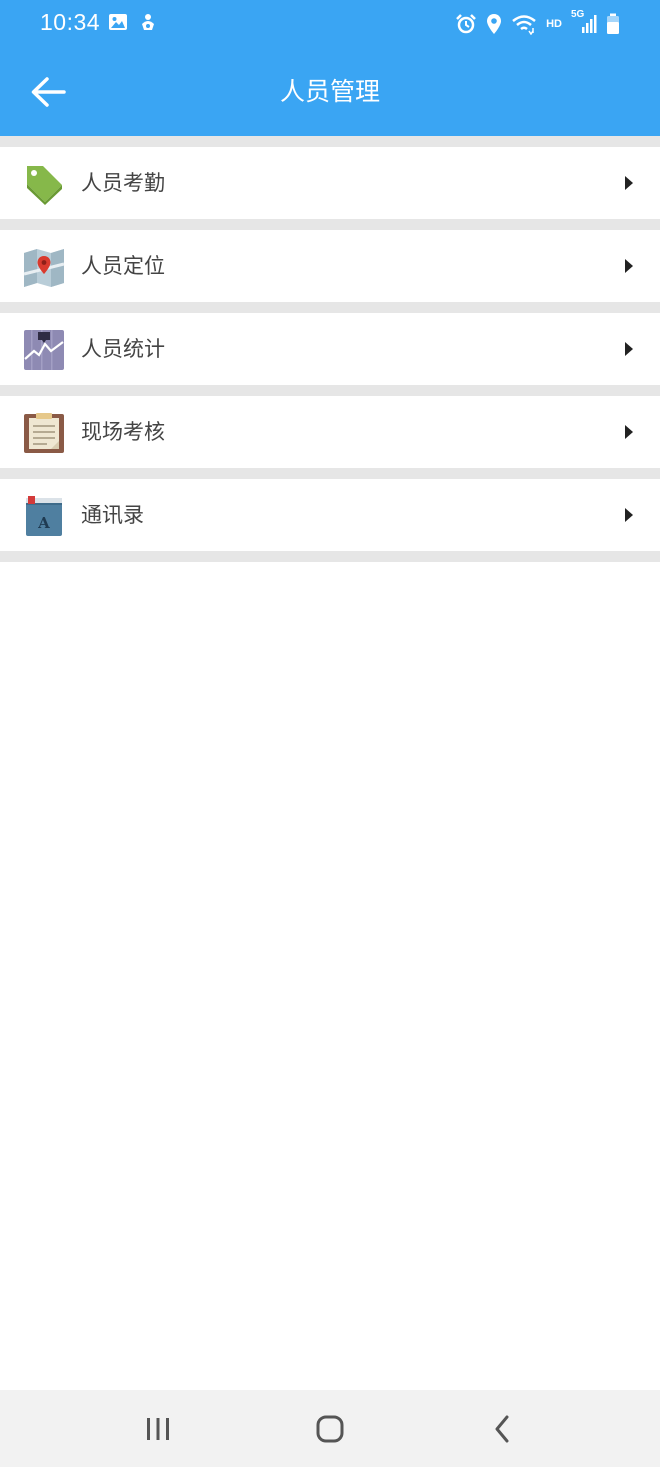 The image size is (660, 1467). I want to click on recent-apps-icon, so click(158, 1429).